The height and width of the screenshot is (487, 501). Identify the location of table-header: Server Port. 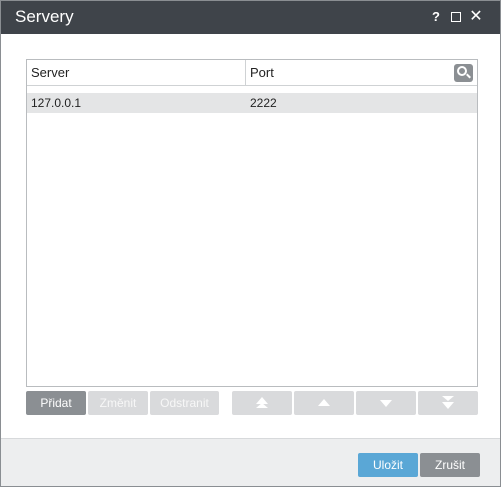
(252, 73).